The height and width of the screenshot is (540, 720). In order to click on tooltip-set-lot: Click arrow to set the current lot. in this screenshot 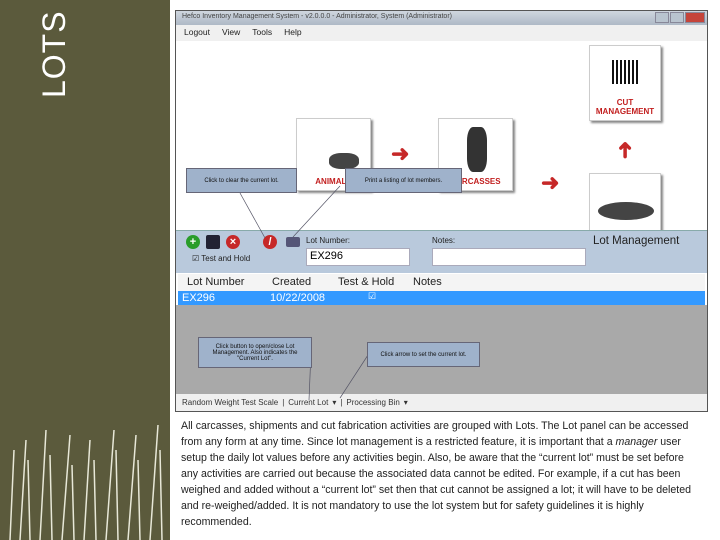, I will do `click(423, 354)`.